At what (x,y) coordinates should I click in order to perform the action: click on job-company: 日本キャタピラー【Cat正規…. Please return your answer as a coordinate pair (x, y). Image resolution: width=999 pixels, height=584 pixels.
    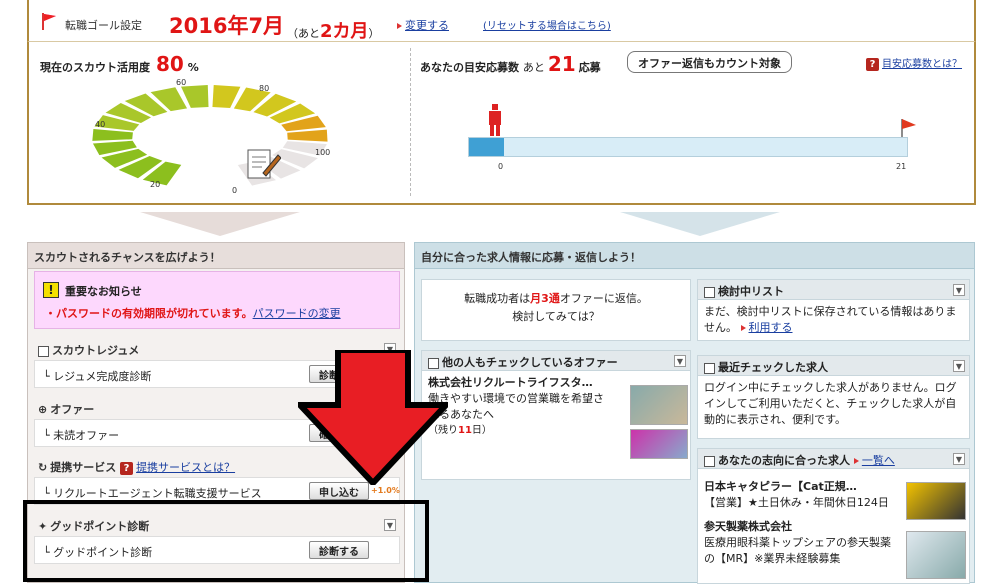
    Looking at the image, I should click on (798, 487).